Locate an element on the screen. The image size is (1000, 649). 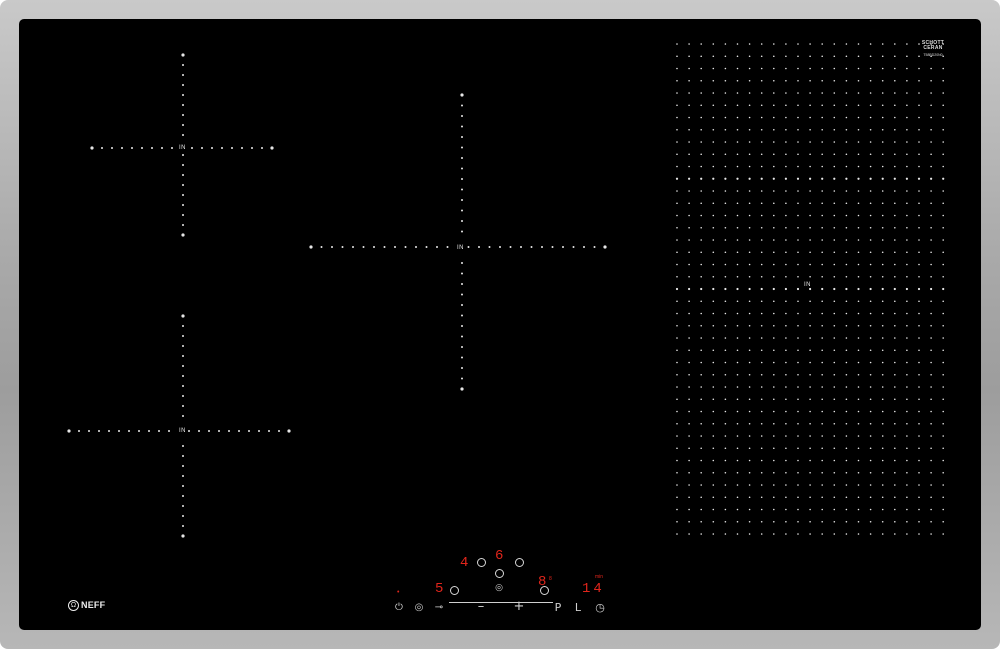
minus-button: – is located at coordinates (481, 607).